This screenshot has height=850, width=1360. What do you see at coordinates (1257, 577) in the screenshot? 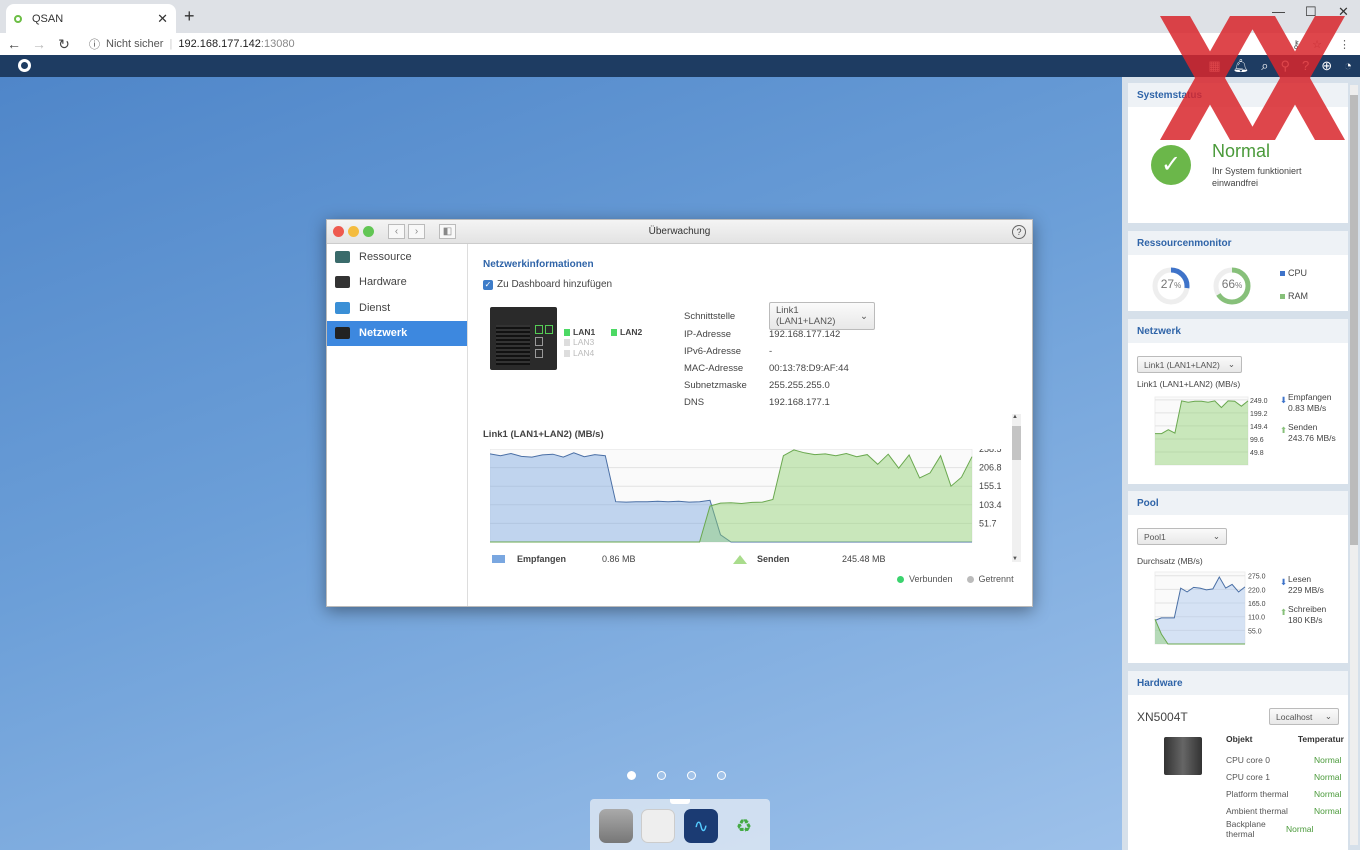
I see `y-tick-label: 275.0` at bounding box center [1257, 577].